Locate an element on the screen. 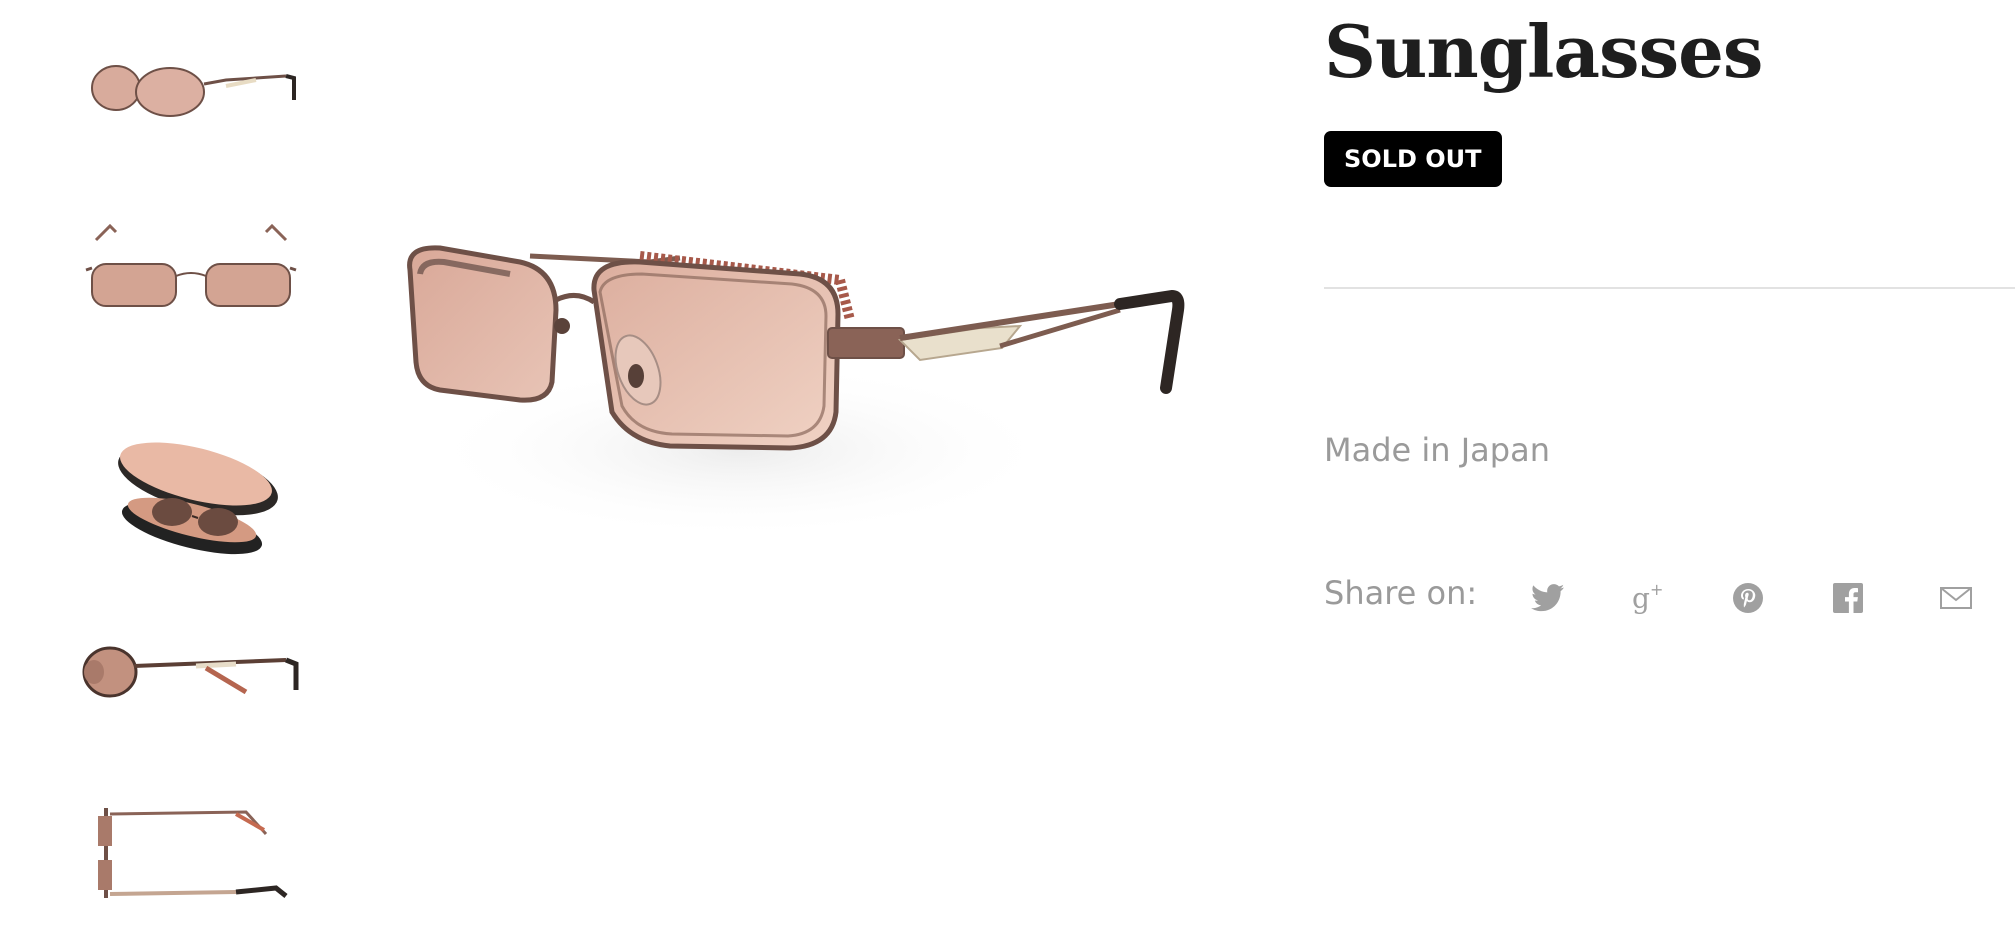 The width and height of the screenshot is (2015, 938). product-description: Made in Japan is located at coordinates (1437, 450).